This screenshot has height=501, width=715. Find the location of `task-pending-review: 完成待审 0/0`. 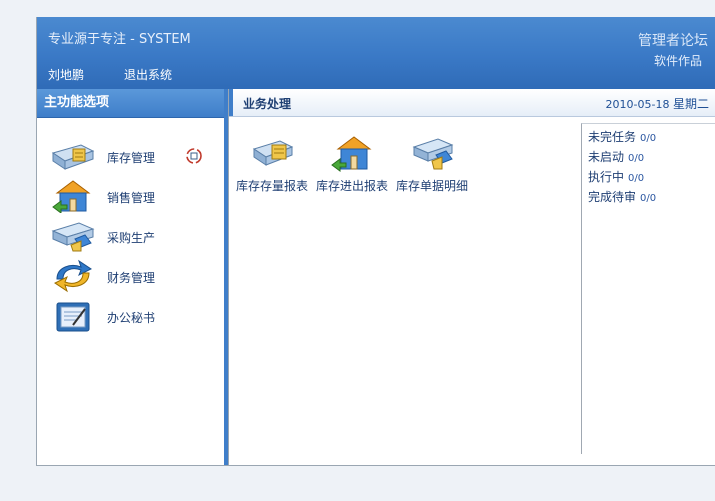

task-pending-review: 完成待审 0/0 is located at coordinates (622, 196).